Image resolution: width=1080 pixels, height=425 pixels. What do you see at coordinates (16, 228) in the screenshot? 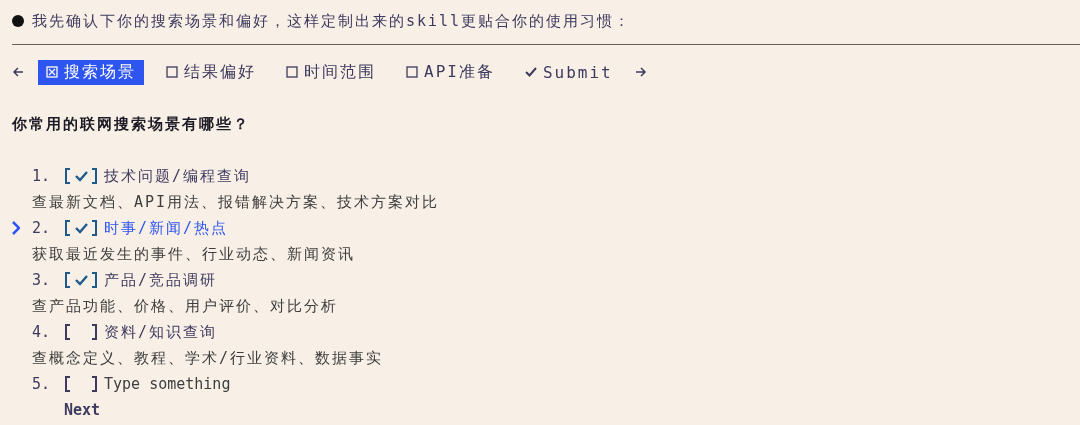
I see `chevron-pointer-icon` at bounding box center [16, 228].